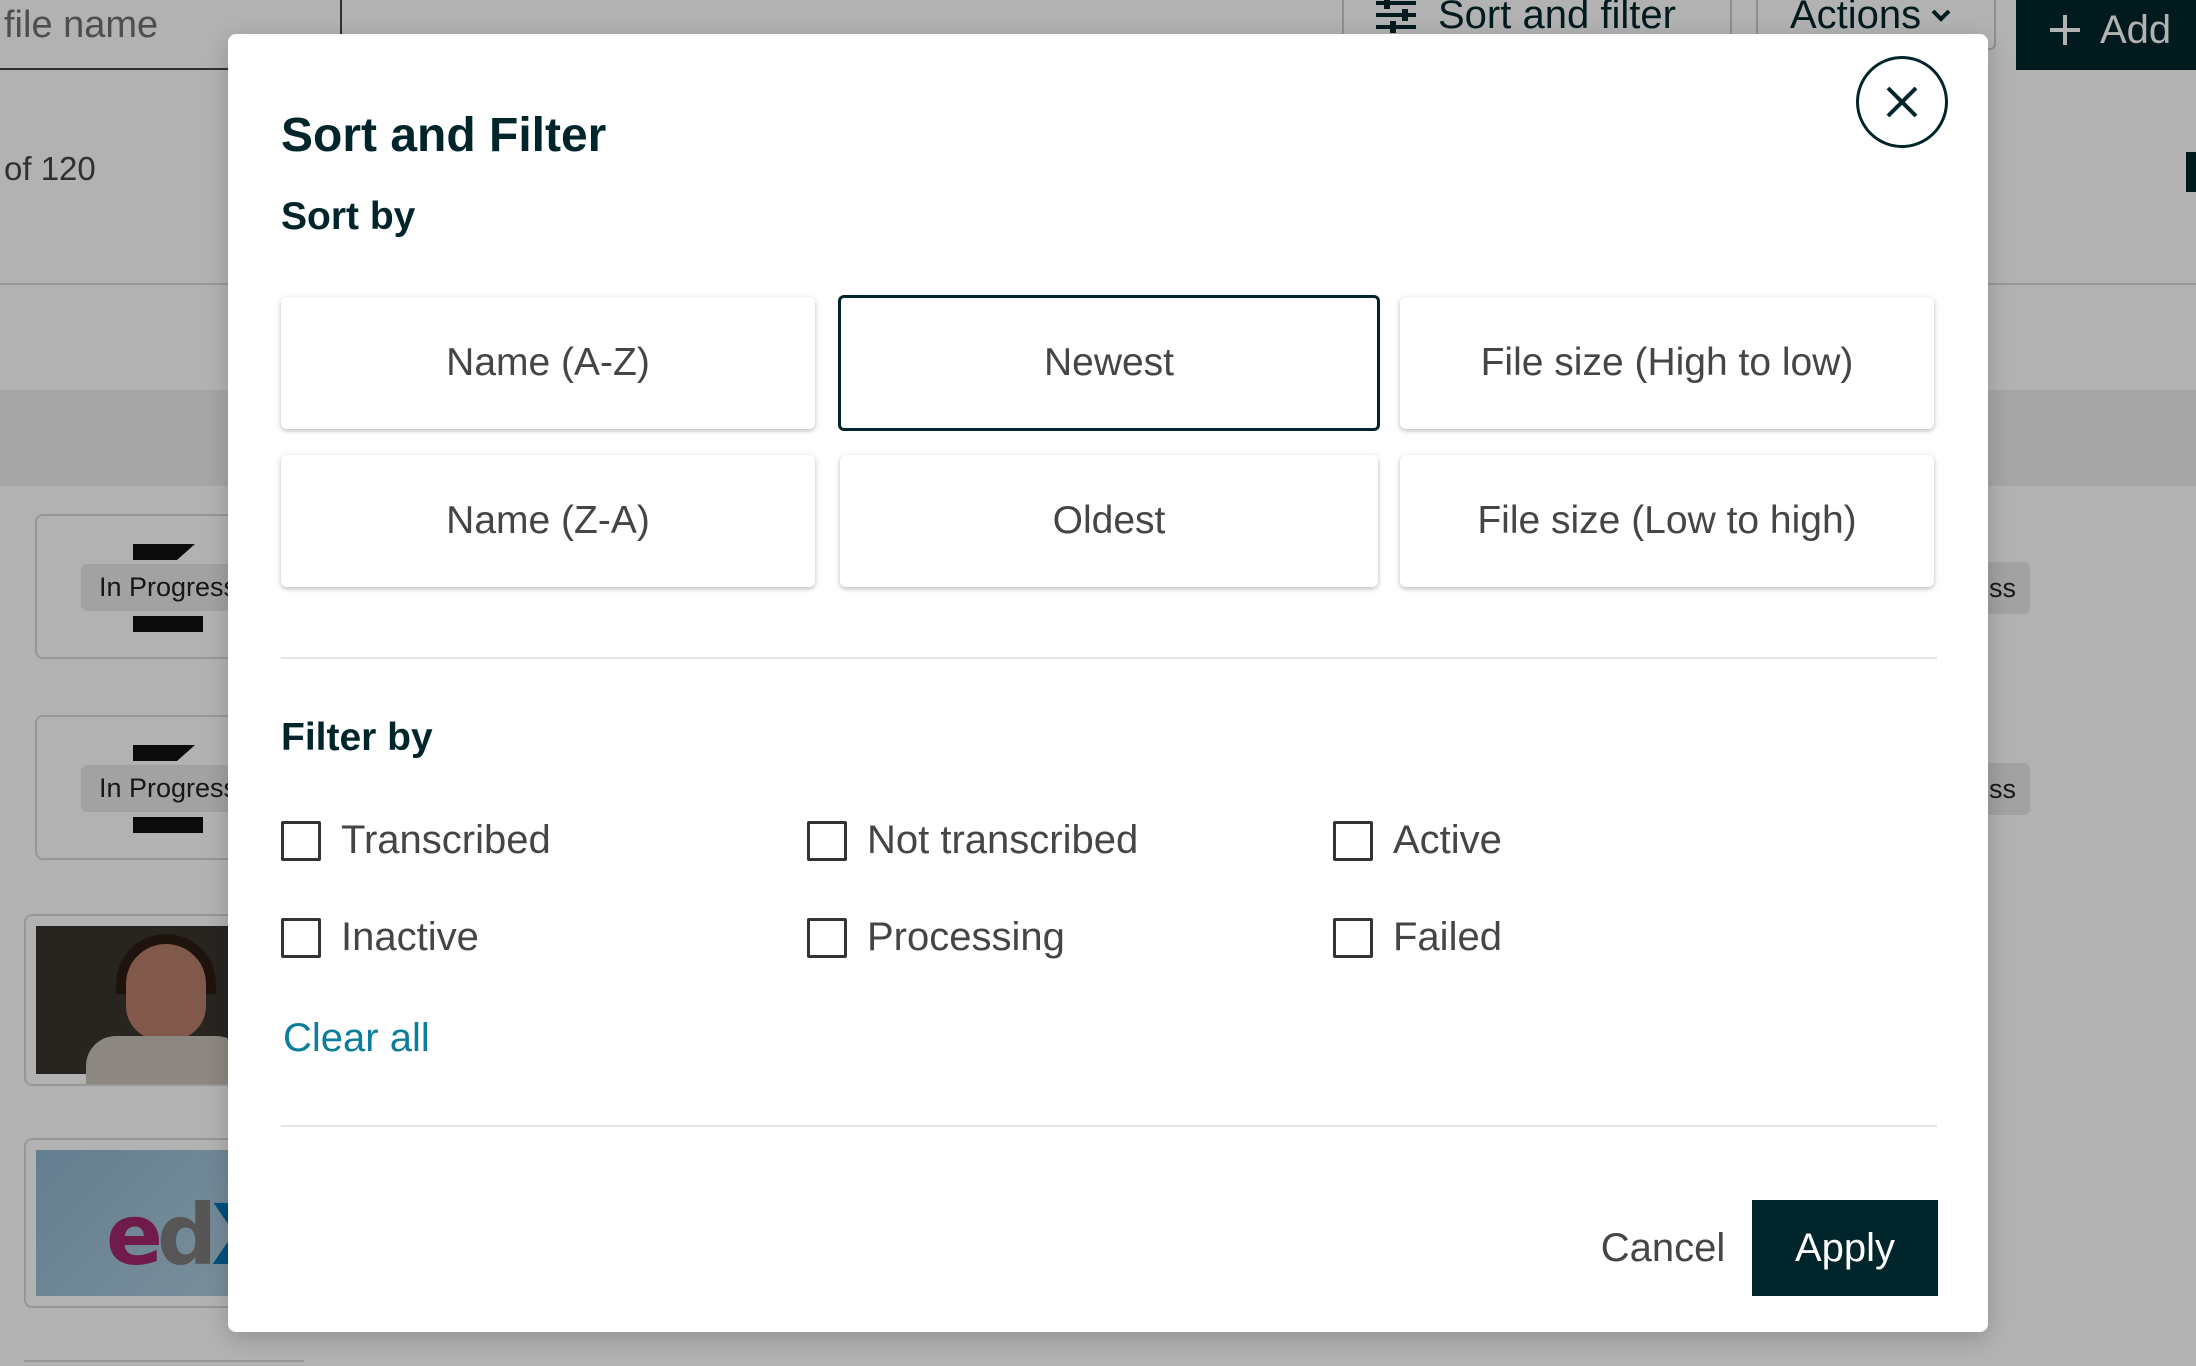  Describe the element at coordinates (548, 521) in the screenshot. I see `sort-option-name-desc: Name (Z-A)` at that location.